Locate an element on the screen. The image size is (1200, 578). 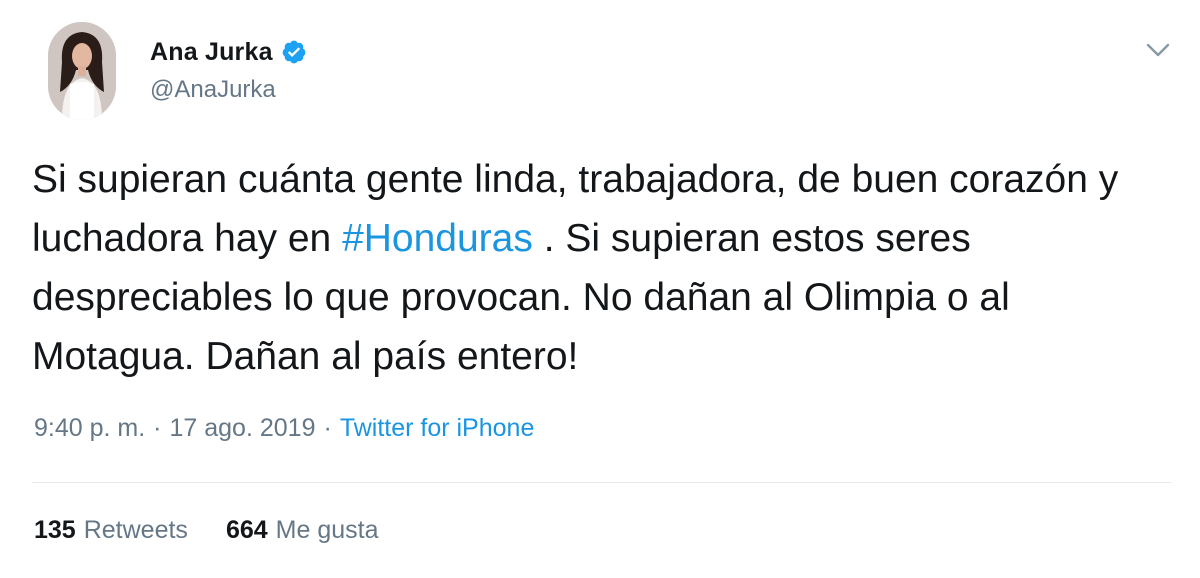
avatar is located at coordinates (82, 71).